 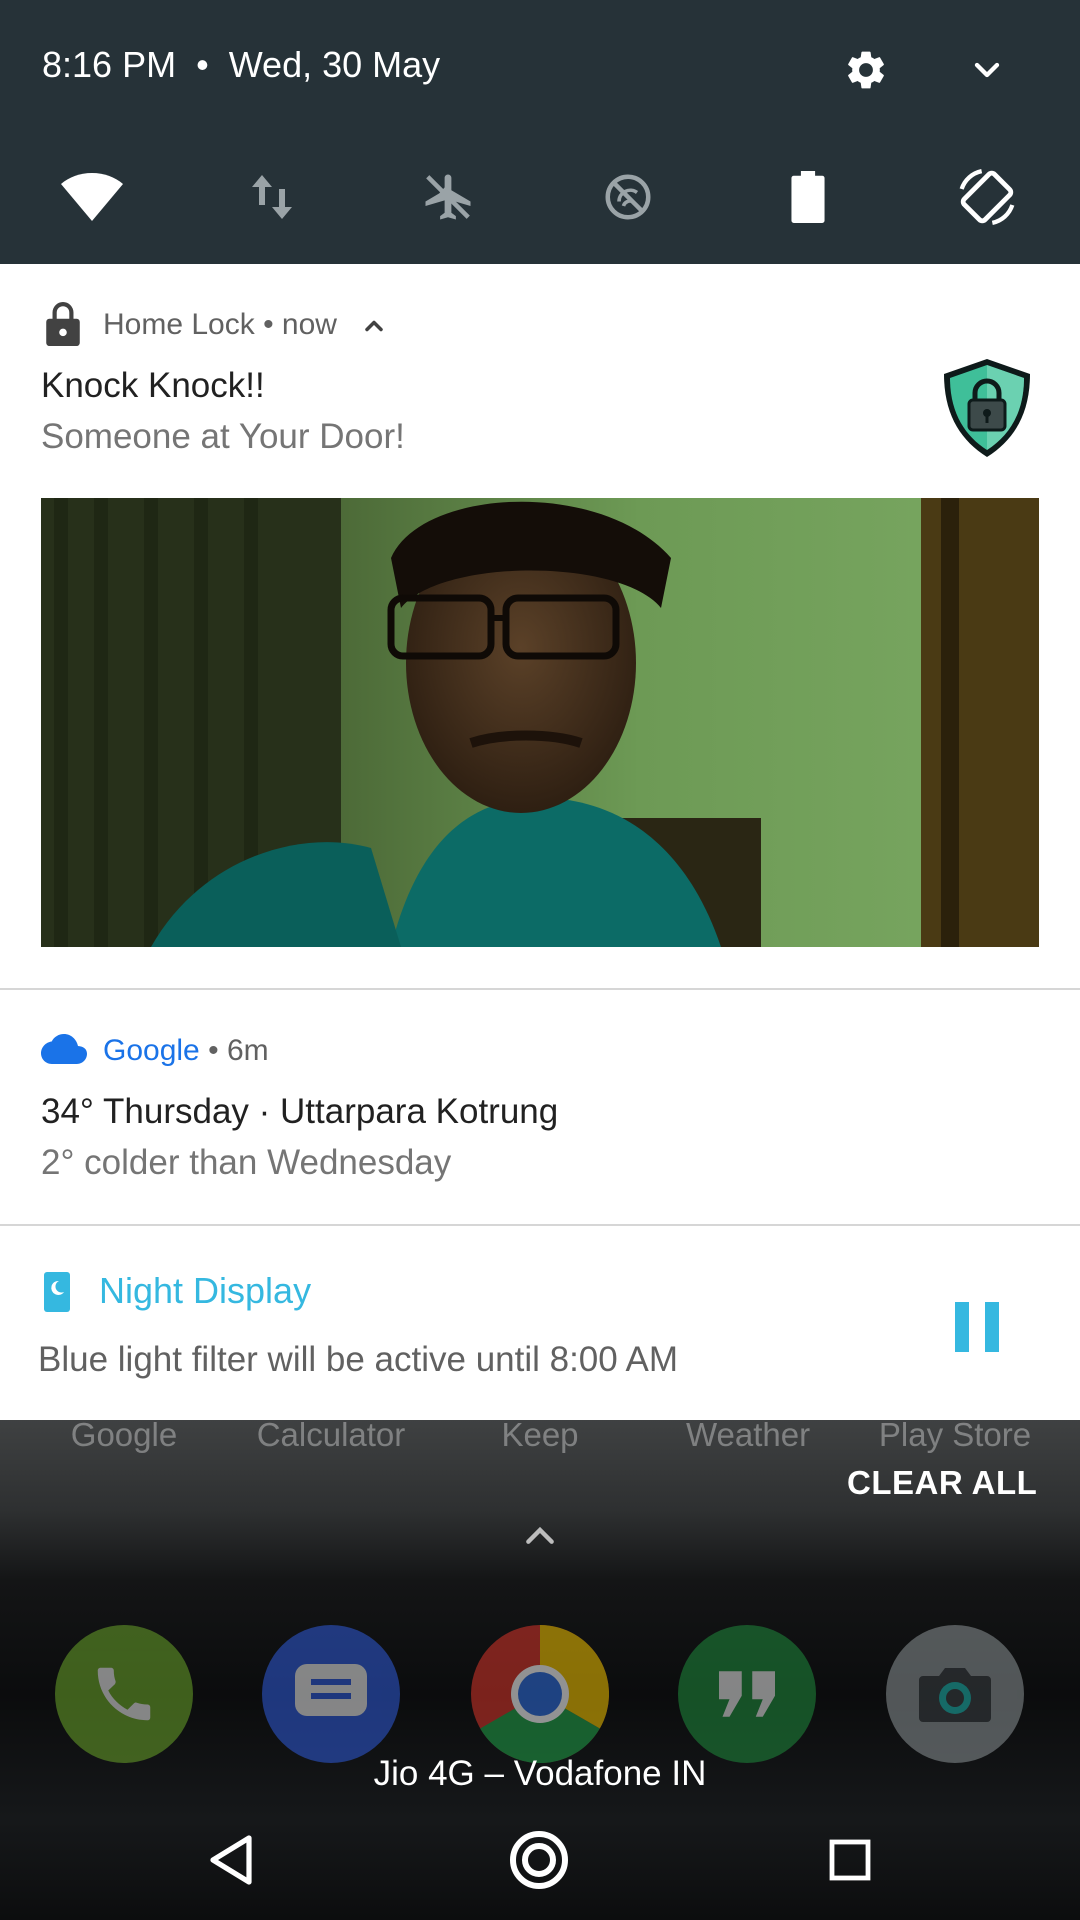 What do you see at coordinates (331, 1694) in the screenshot?
I see `messages-icon` at bounding box center [331, 1694].